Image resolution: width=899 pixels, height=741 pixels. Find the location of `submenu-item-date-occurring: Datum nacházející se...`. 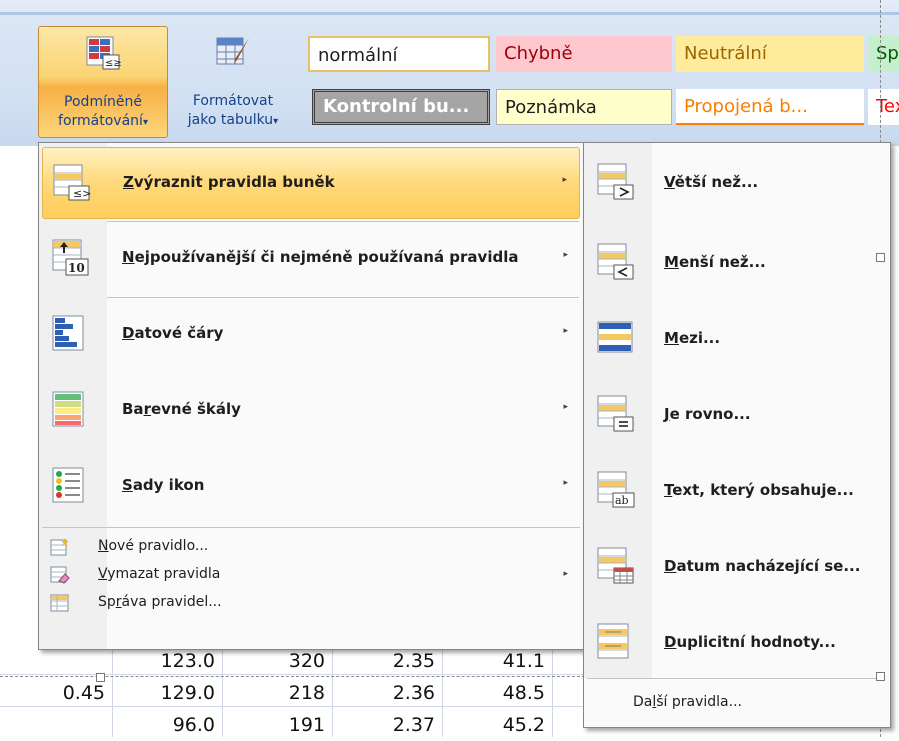

submenu-item-date-occurring: Datum nacházející se... is located at coordinates (736, 567).